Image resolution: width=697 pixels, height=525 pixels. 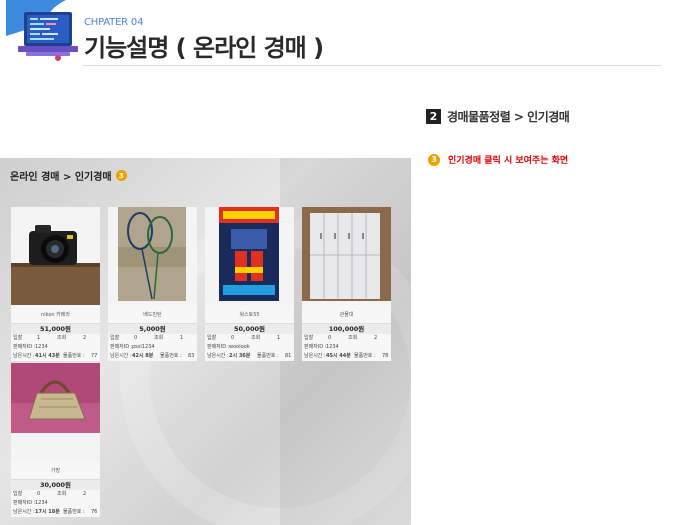 What do you see at coordinates (55, 314) in the screenshot?
I see `item-name: nikon 카메라` at bounding box center [55, 314].